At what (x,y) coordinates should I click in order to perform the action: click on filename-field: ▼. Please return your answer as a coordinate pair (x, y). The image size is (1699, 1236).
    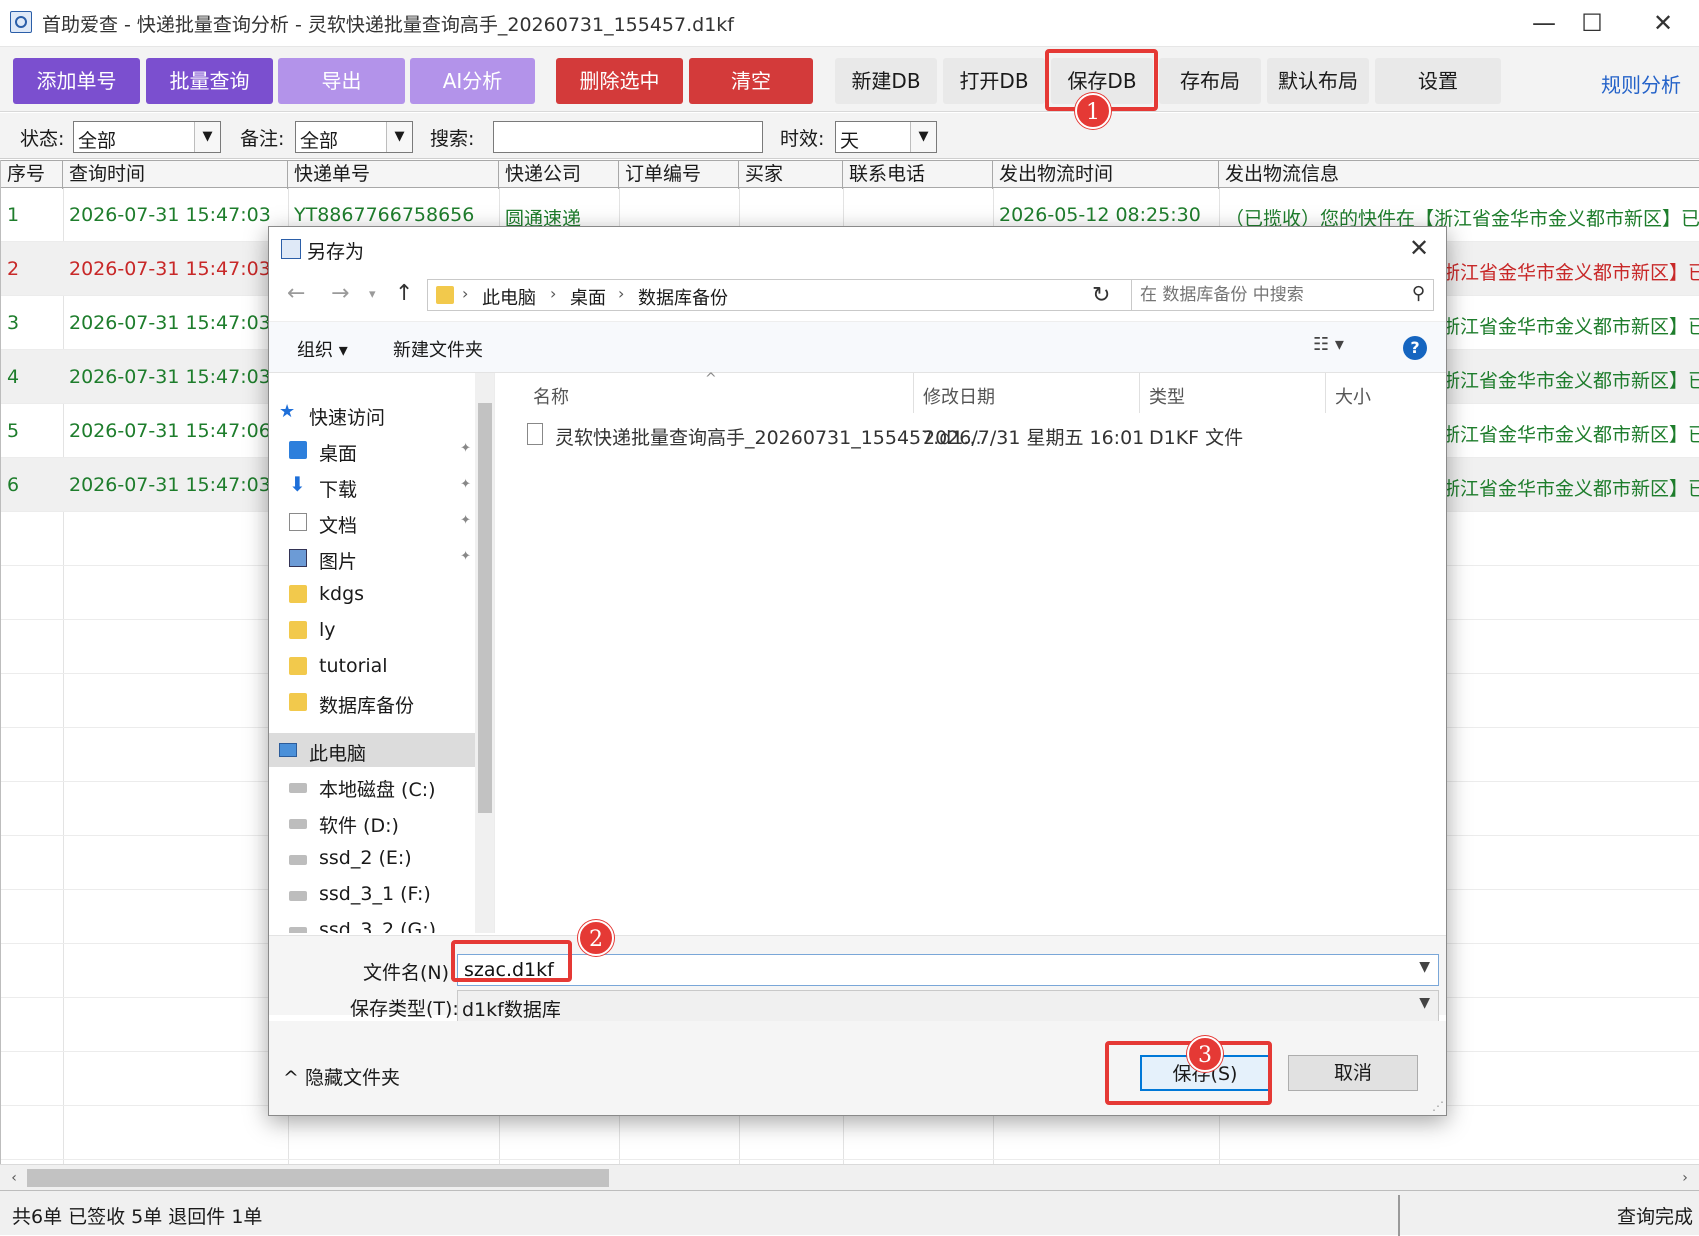
    Looking at the image, I should click on (948, 970).